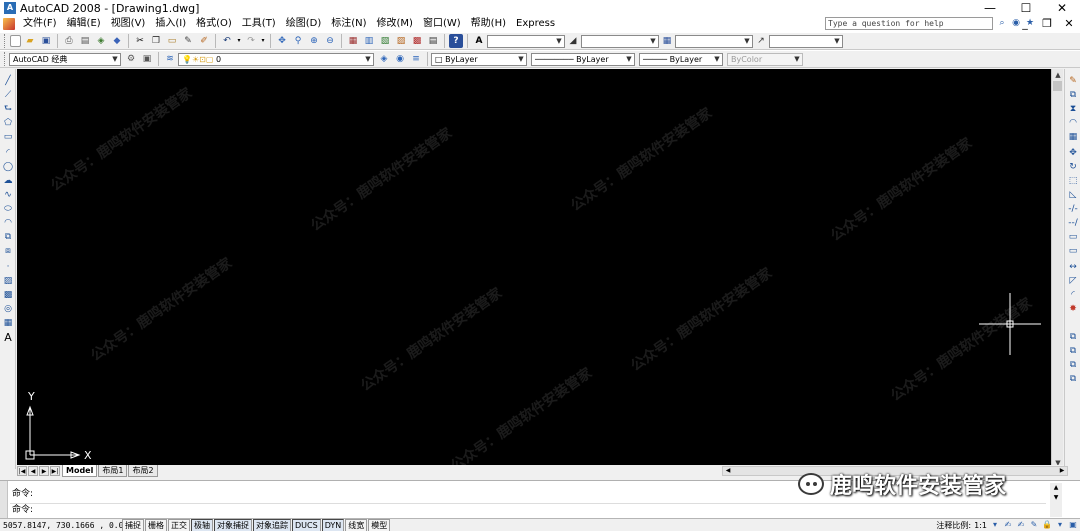 This screenshot has width=1080, height=531. Describe the element at coordinates (765, 59) in the screenshot. I see `plotstyle-combo: ByColor ▼` at that location.